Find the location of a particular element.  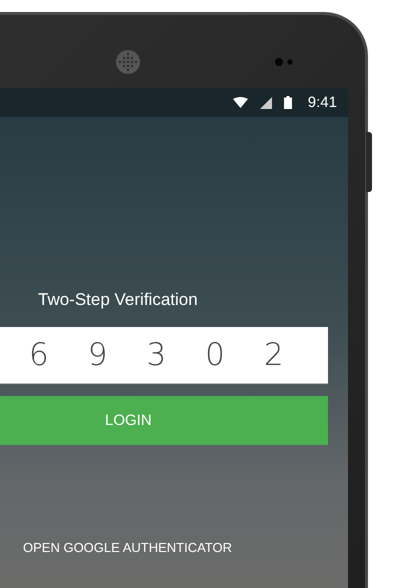

battery-icon is located at coordinates (288, 102).